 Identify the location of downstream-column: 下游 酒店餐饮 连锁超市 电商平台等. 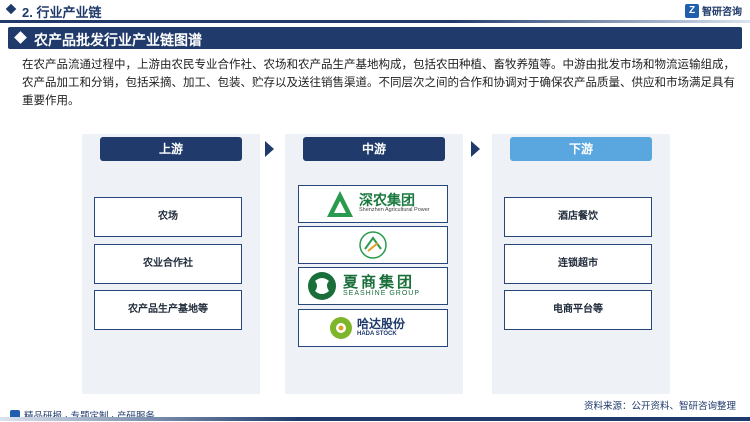
(581, 264).